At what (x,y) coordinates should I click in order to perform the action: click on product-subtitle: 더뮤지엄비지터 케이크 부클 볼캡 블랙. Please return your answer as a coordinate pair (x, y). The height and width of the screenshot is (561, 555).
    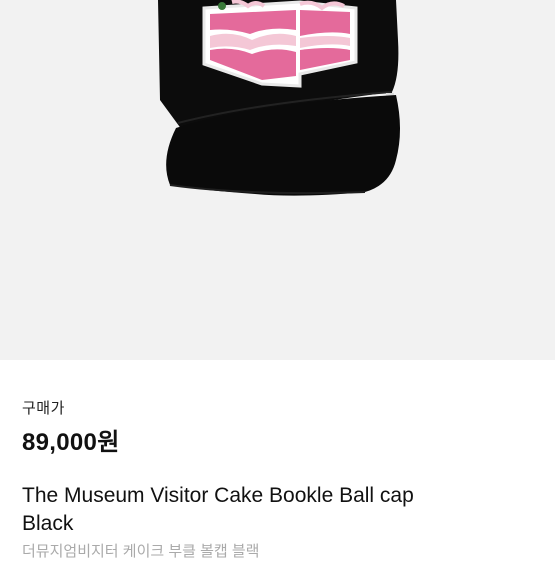
    Looking at the image, I should click on (141, 551).